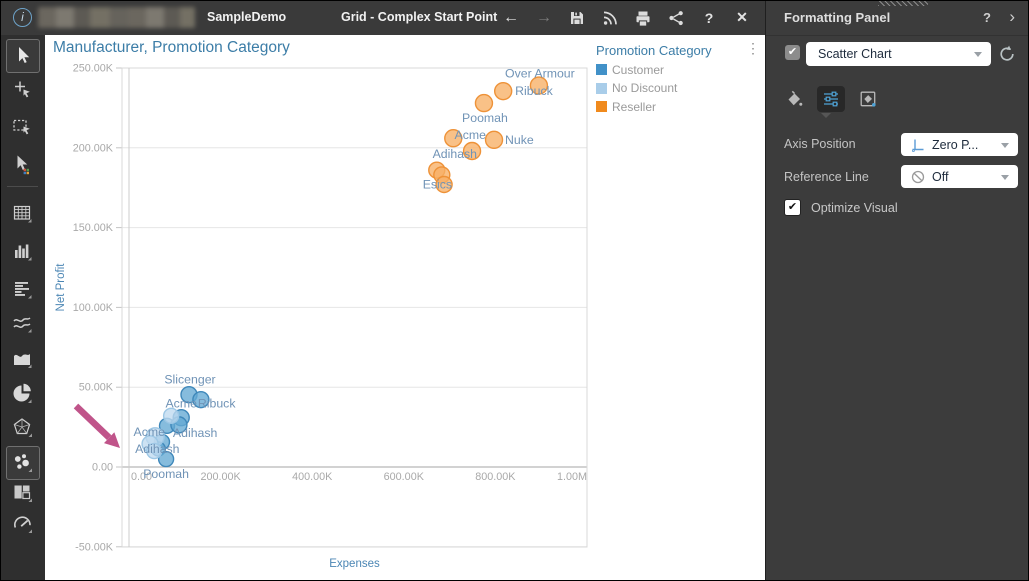  What do you see at coordinates (868, 99) in the screenshot?
I see `tab-data-format` at bounding box center [868, 99].